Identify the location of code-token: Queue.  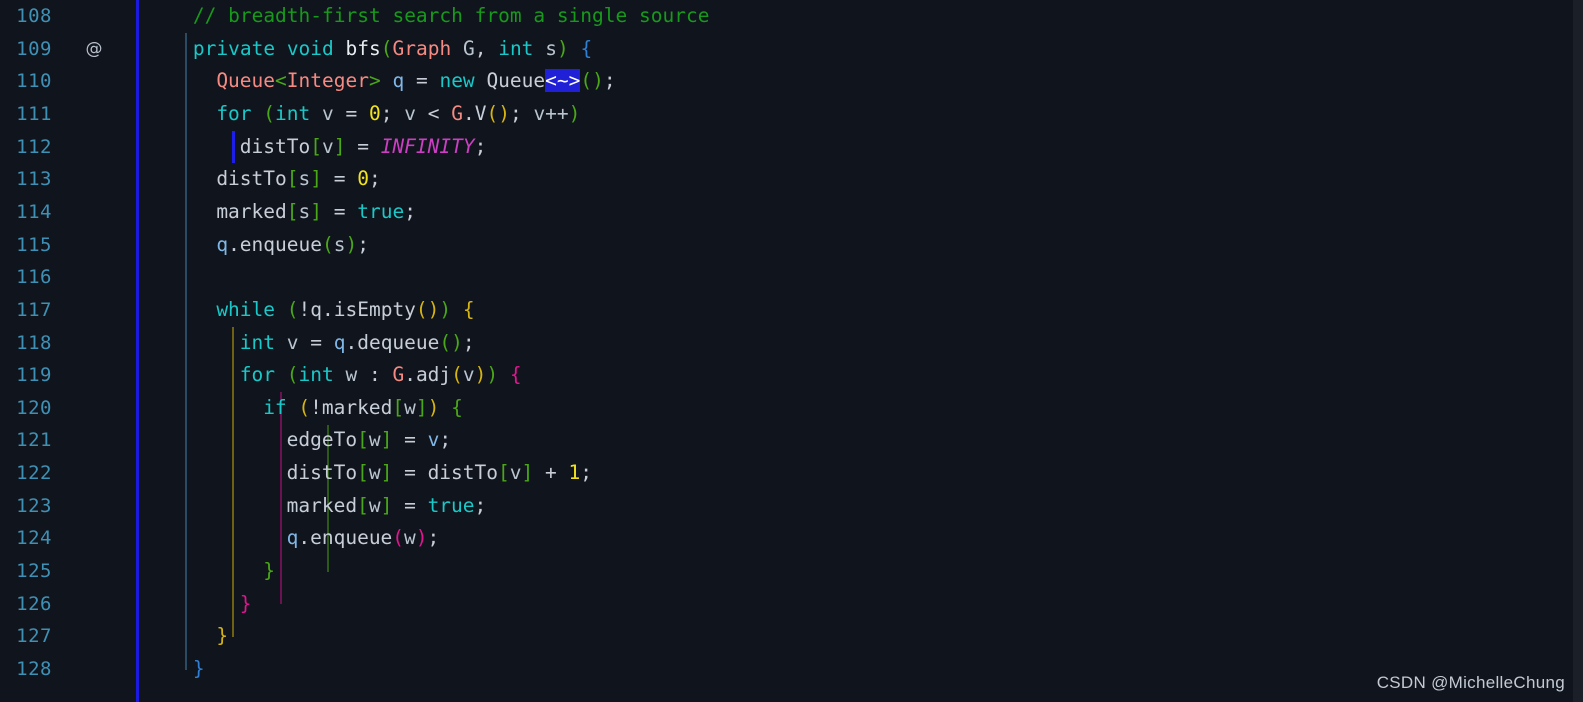
(516, 81).